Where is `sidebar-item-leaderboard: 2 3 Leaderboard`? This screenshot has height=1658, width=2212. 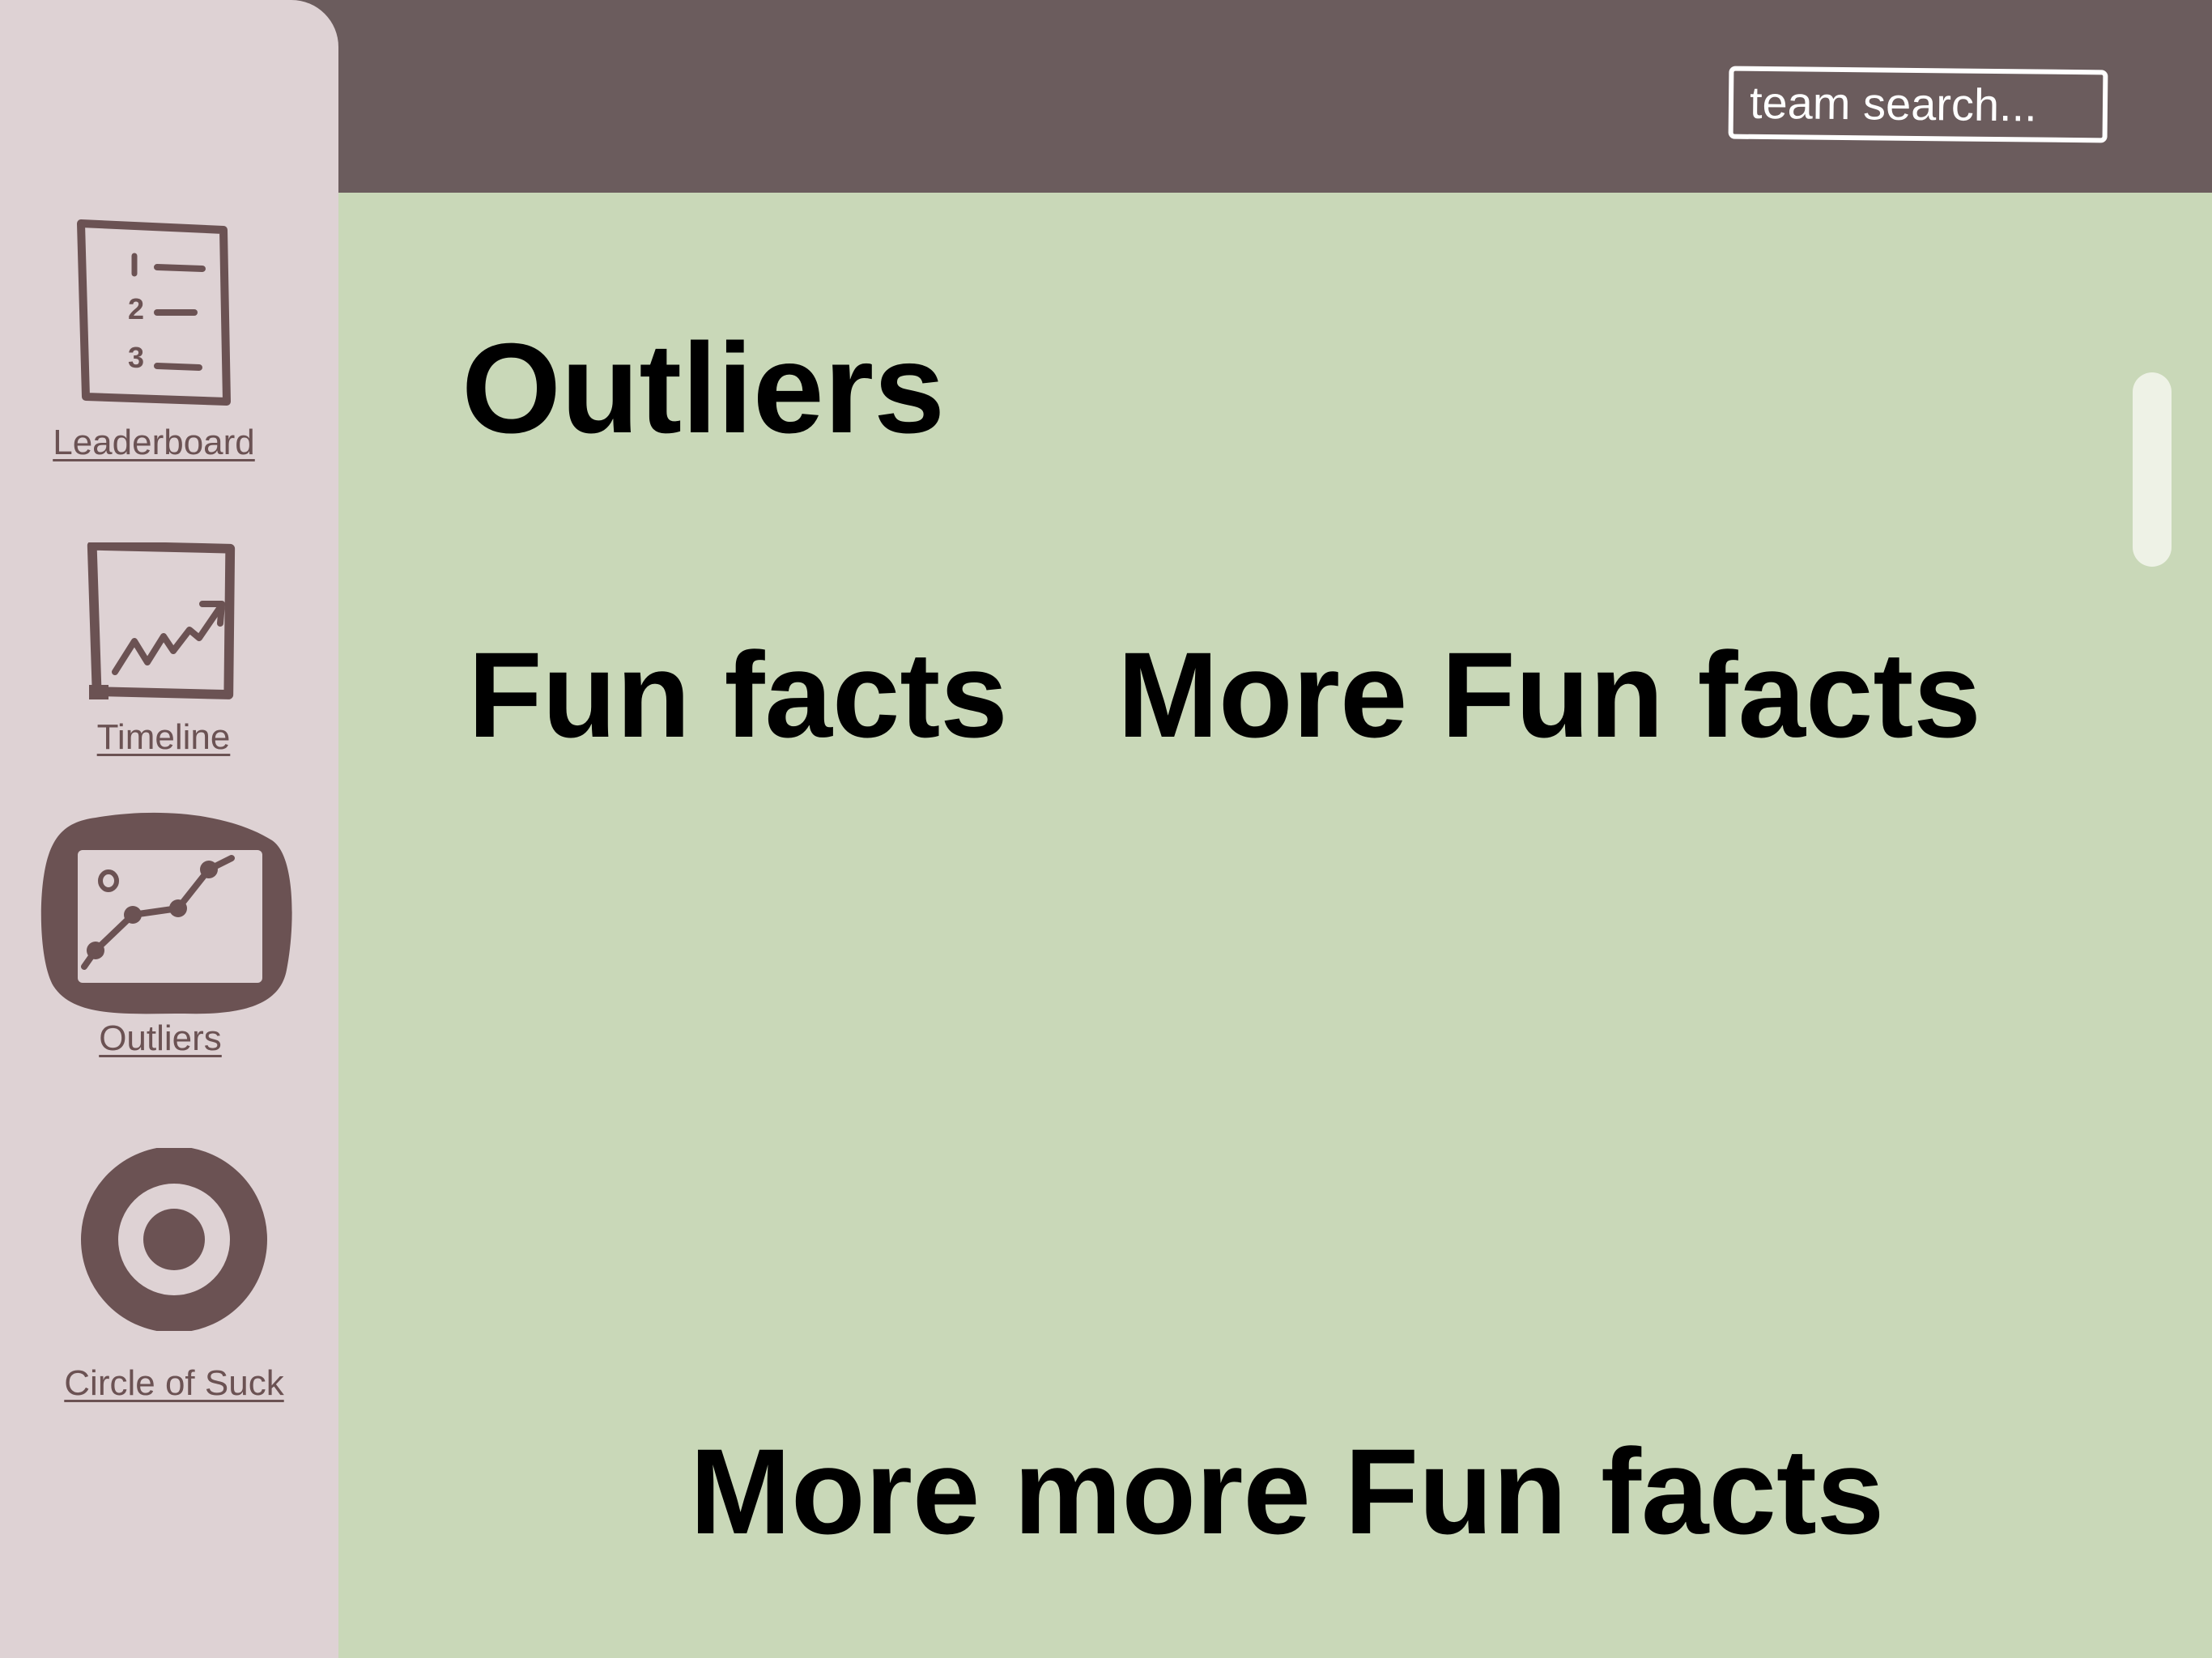 sidebar-item-leaderboard: 2 3 Leaderboard is located at coordinates (154, 340).